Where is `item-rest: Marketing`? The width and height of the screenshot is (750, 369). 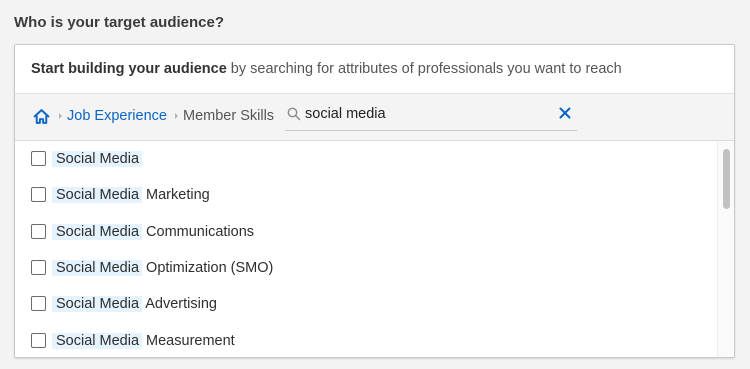
item-rest: Marketing is located at coordinates (176, 195).